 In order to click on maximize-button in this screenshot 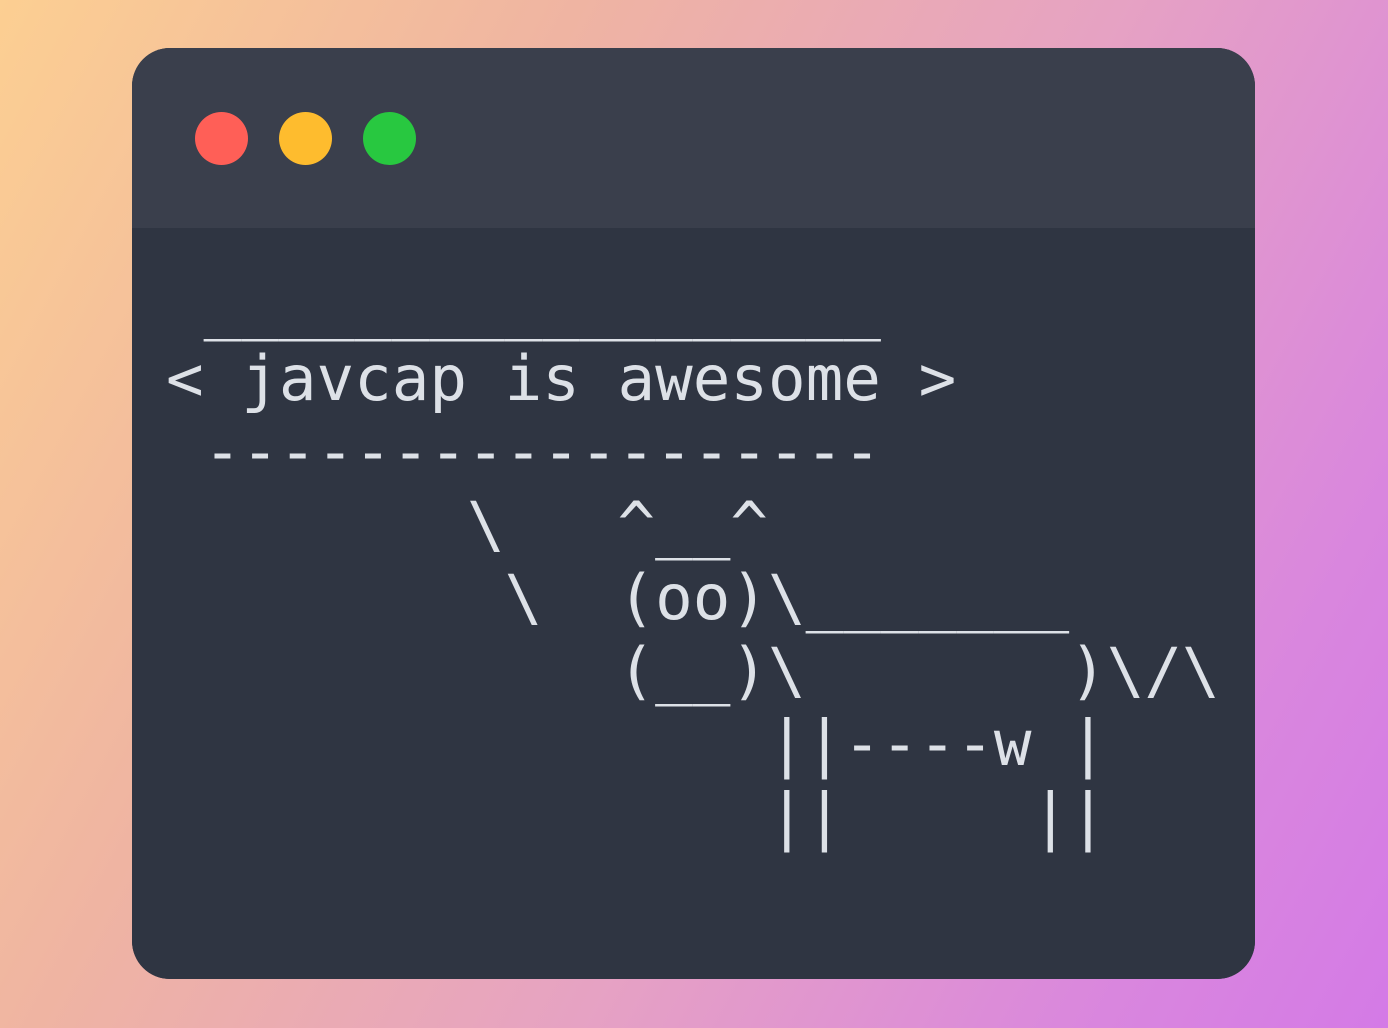, I will do `click(389, 138)`.